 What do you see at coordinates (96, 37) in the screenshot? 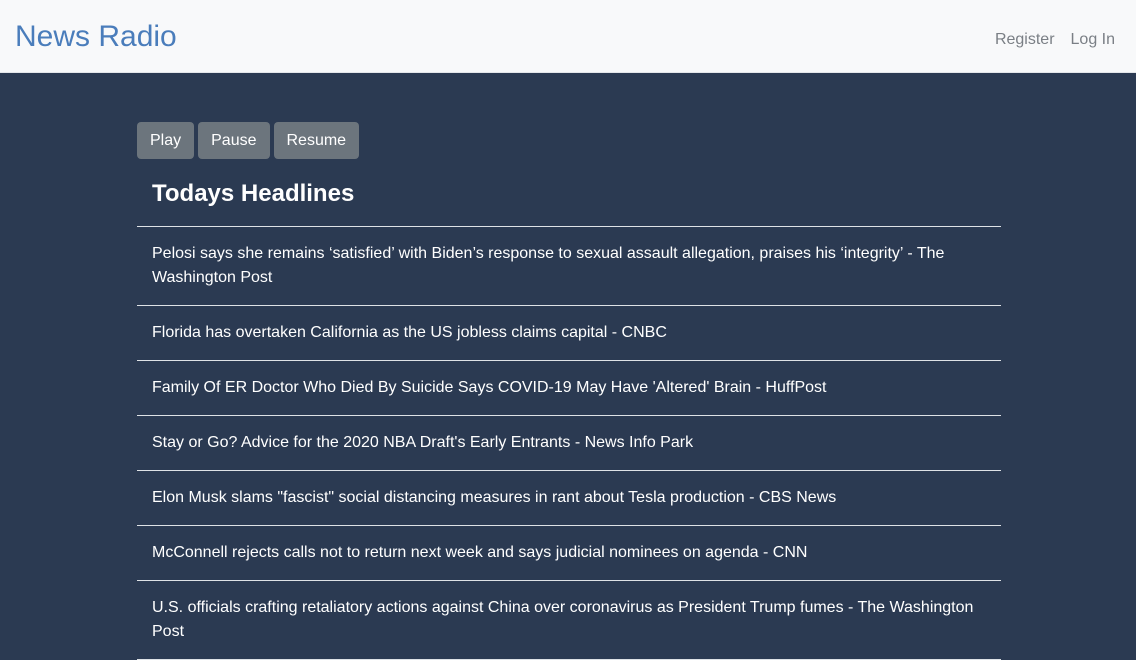
I see `brand-logo-link: News Radio` at bounding box center [96, 37].